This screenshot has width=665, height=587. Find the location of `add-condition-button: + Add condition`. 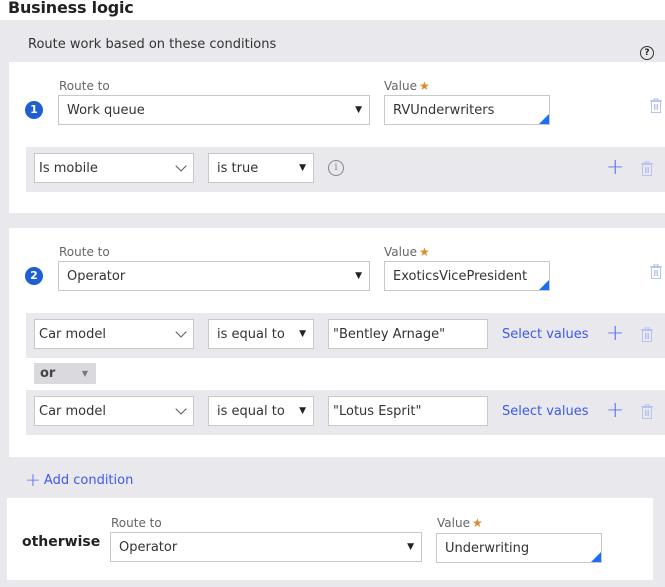

add-condition-button: + Add condition is located at coordinates (79, 480).